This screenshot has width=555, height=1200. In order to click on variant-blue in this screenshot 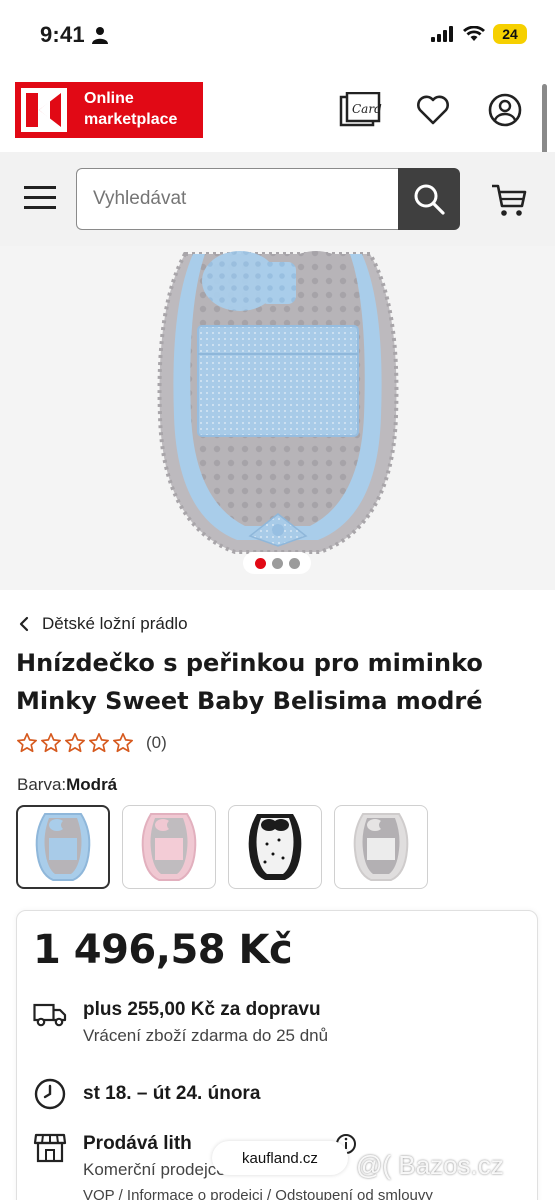, I will do `click(63, 847)`.